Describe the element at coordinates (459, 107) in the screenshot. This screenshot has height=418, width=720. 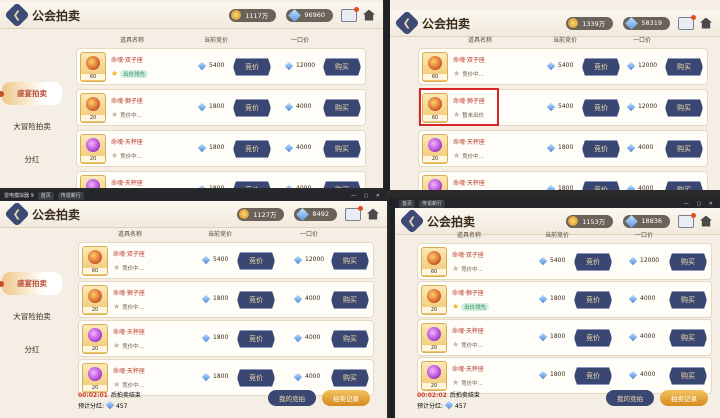
I see `highlight-box` at that location.